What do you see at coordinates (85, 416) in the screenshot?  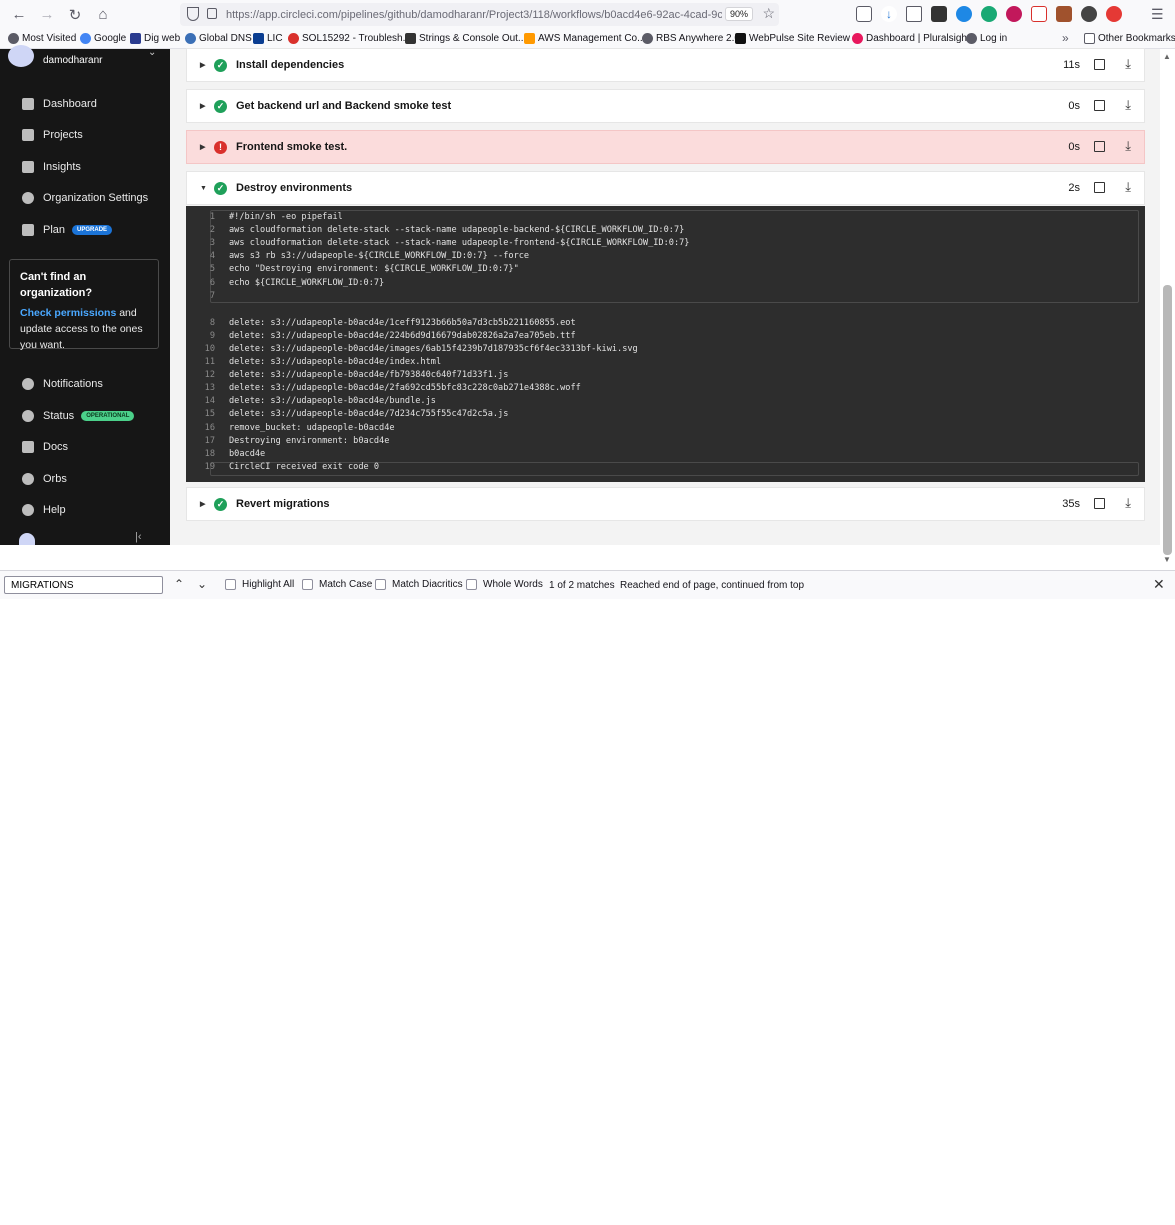 I see `sidebar-item-status: Status OPERATIONAL` at bounding box center [85, 416].